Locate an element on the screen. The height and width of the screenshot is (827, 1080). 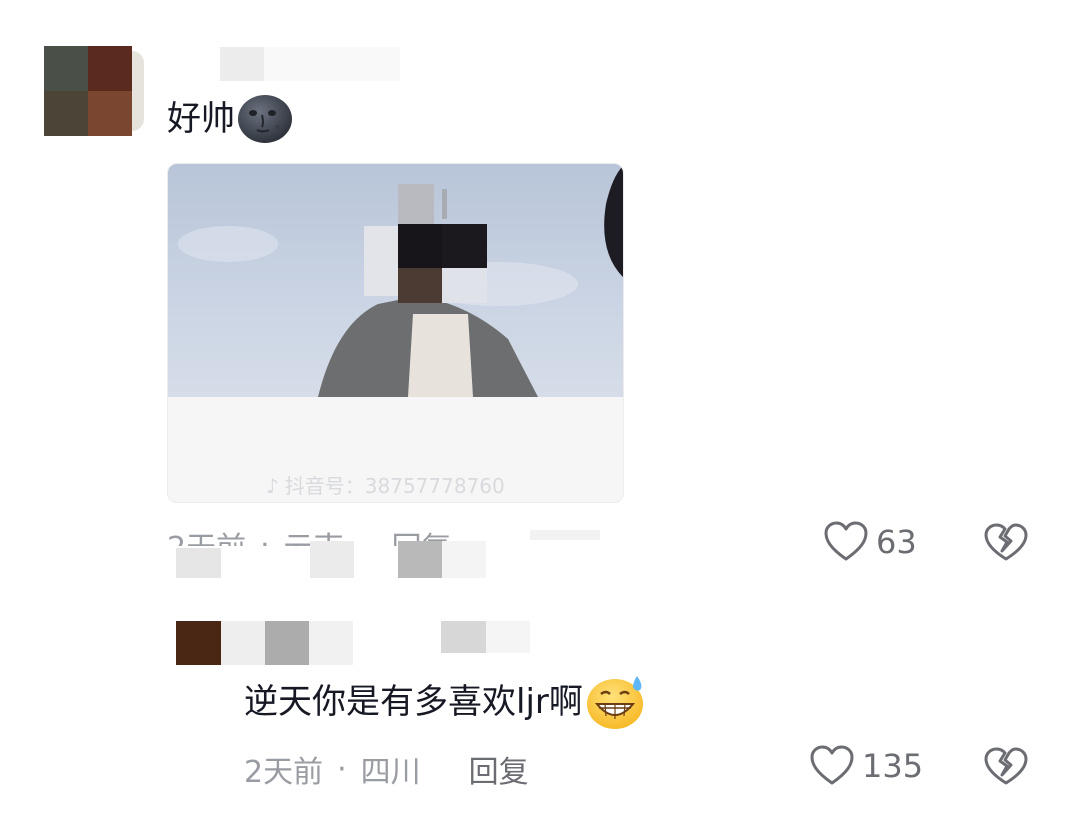
comment-text: 逆天你是有多喜欢ljr啊 is located at coordinates (413, 702).